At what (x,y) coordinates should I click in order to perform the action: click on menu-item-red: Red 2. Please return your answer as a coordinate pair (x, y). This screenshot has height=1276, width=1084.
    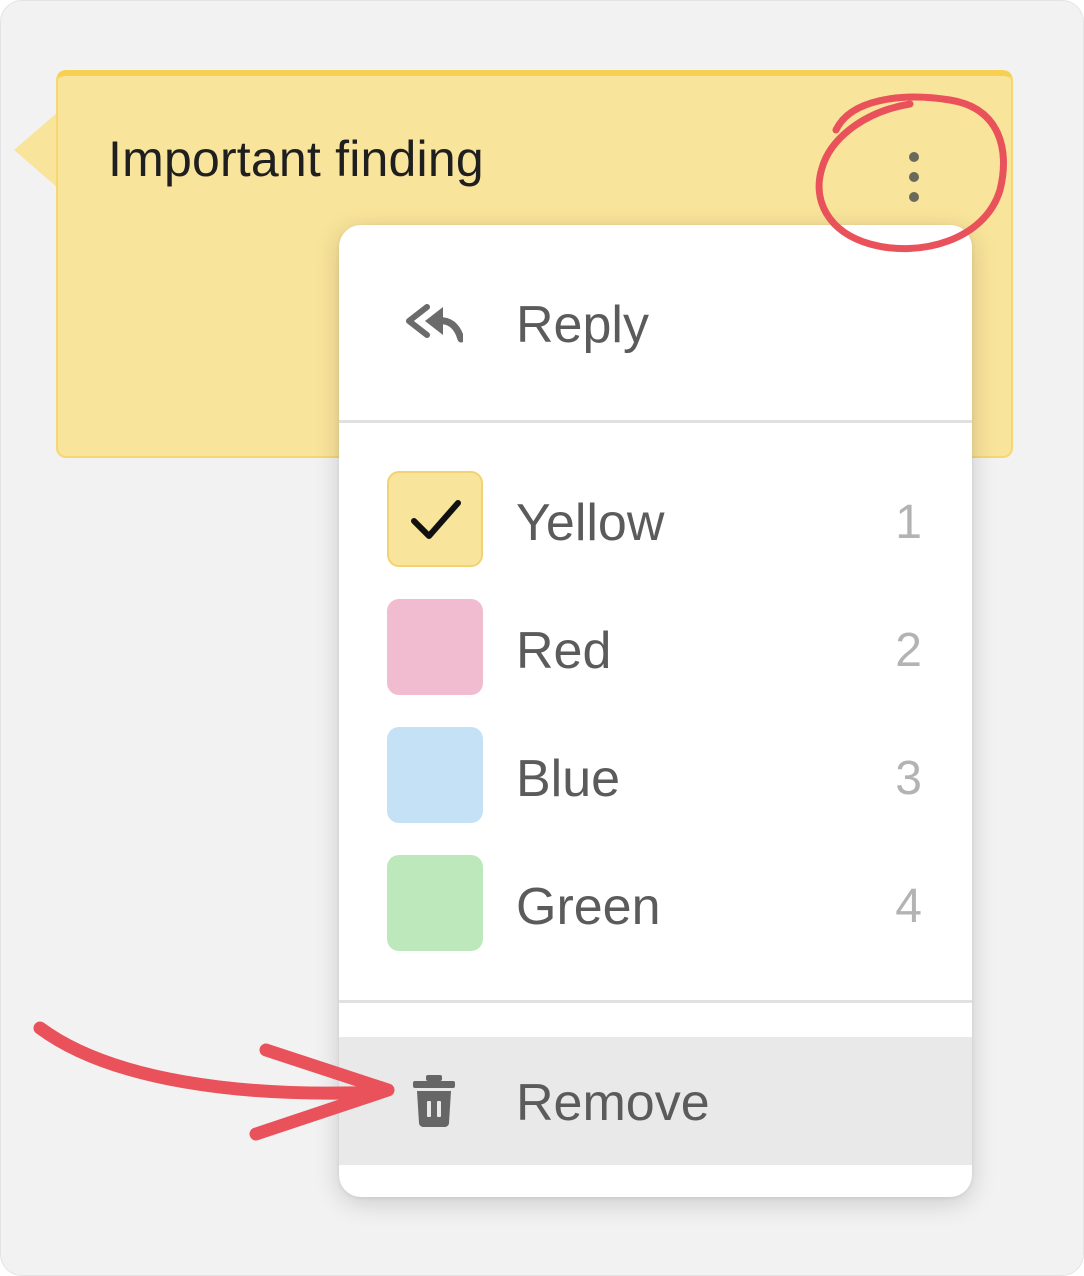
    Looking at the image, I should click on (655, 647).